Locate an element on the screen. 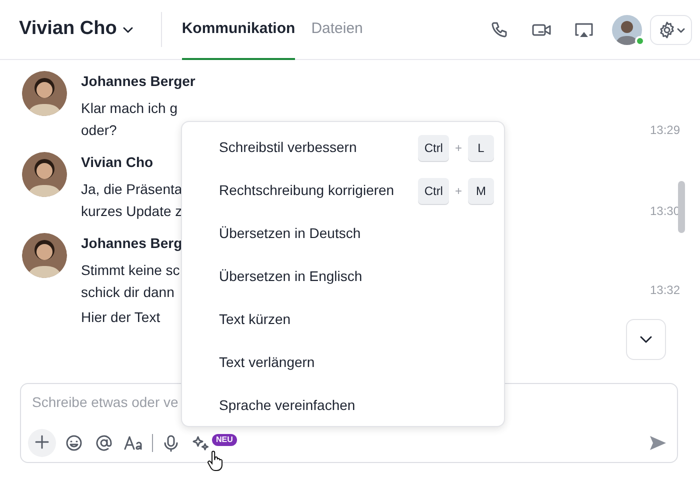 The height and width of the screenshot is (478, 700). sender-name: Vivian Cho is located at coordinates (117, 162).